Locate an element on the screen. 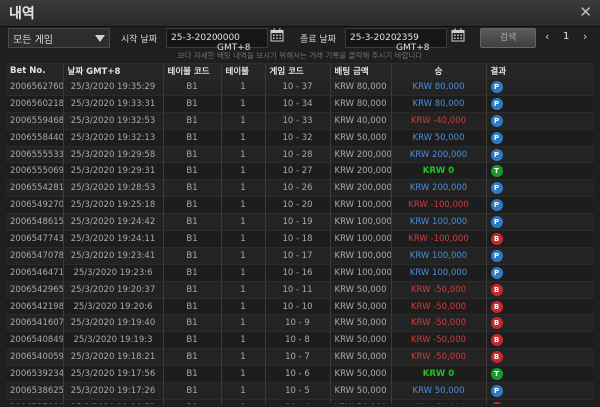 The height and width of the screenshot is (407, 600). game-code-cell: 10 - 9 is located at coordinates (298, 323).